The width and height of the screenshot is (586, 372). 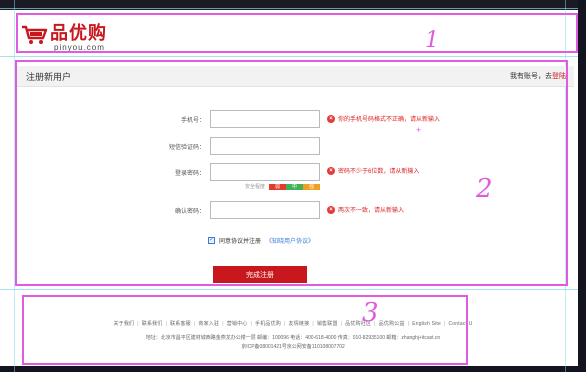 I want to click on window-right-edge, so click(x=582, y=186).